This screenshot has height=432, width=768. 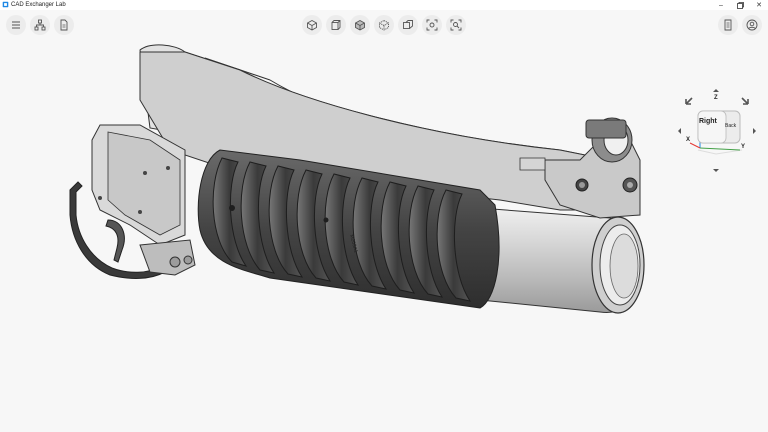 I want to click on maximize-icon, so click(x=740, y=5).